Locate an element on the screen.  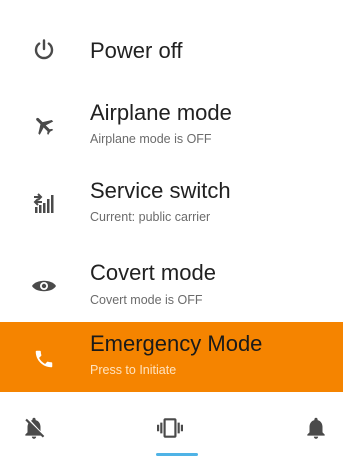
bell-off-icon is located at coordinates (34, 430).